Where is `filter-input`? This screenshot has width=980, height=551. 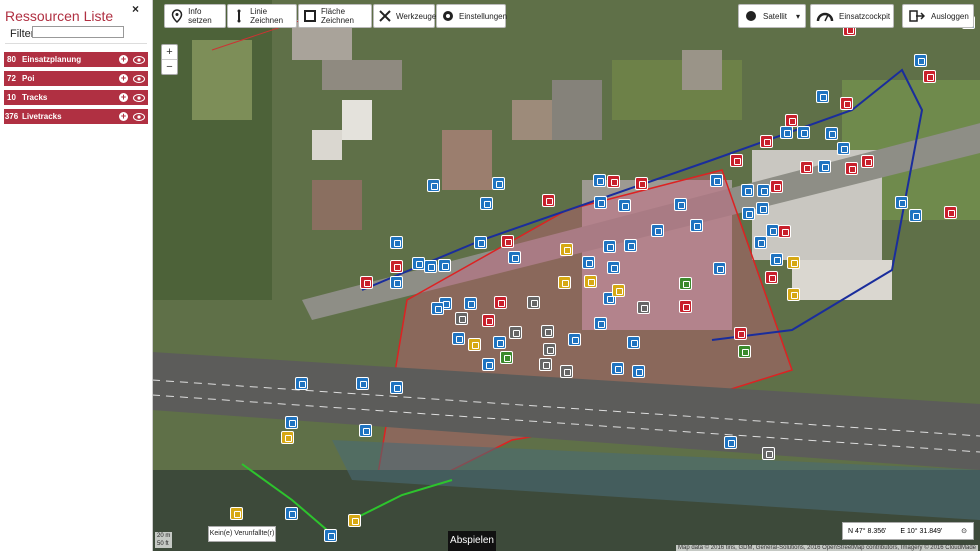 filter-input is located at coordinates (78, 32).